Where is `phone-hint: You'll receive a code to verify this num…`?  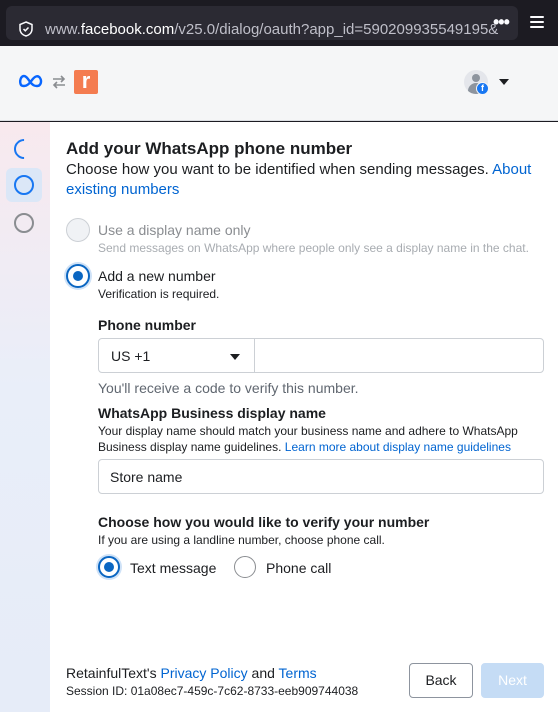 phone-hint: You'll receive a code to verify this num… is located at coordinates (228, 388).